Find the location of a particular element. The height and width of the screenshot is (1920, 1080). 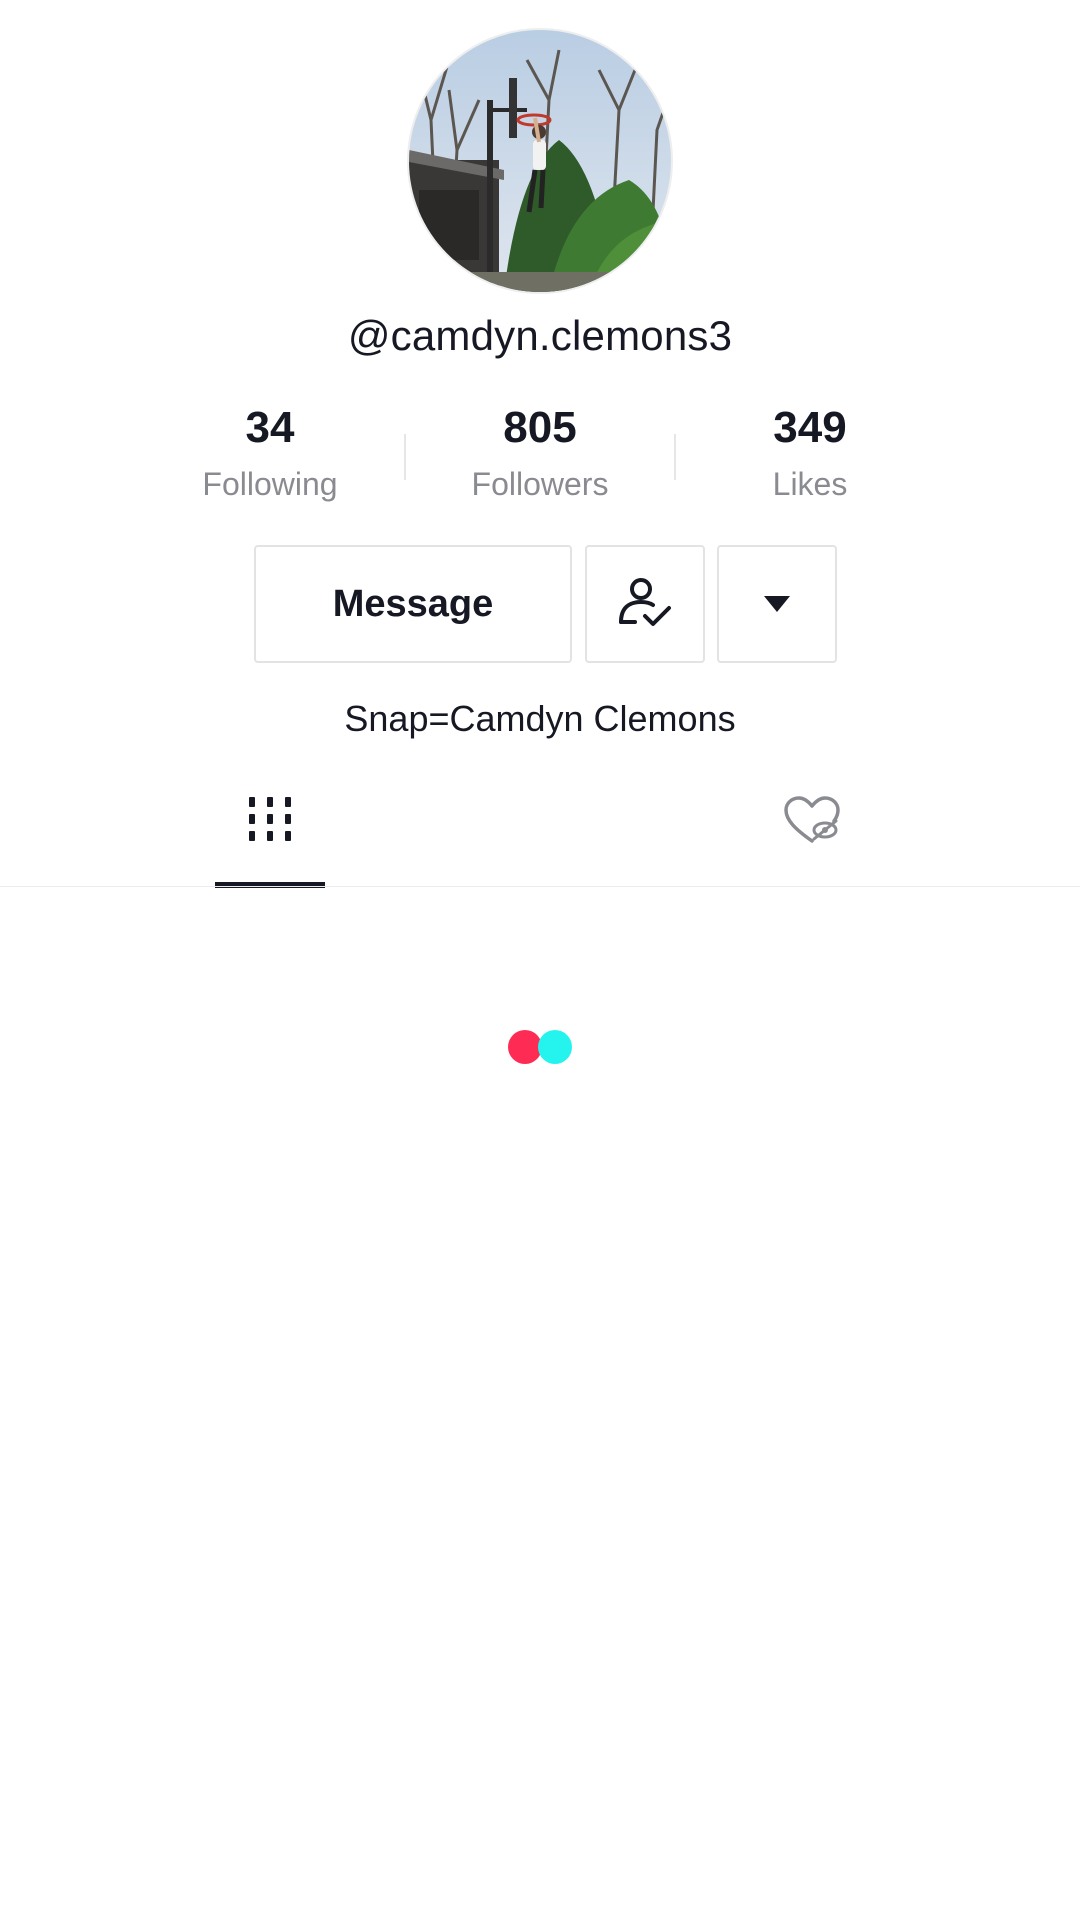

avatar-photo is located at coordinates (540, 161).